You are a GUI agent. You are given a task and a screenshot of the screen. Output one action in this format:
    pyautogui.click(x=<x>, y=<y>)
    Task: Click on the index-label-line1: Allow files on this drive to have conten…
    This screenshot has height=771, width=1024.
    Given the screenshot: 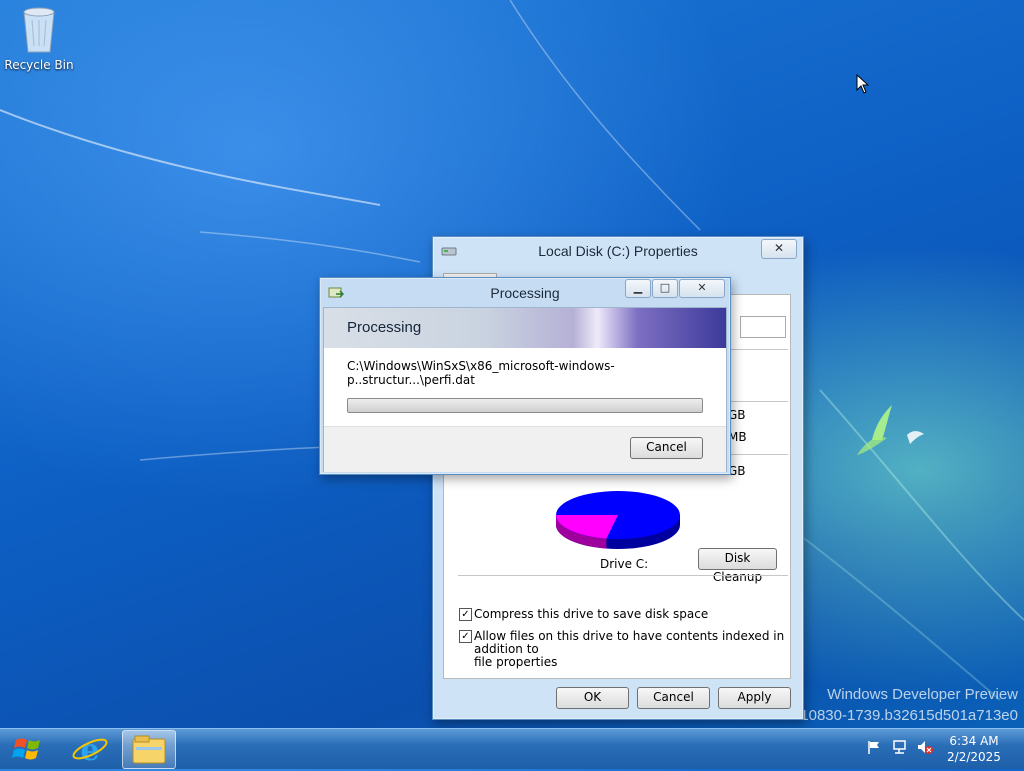 What is the action you would take?
    pyautogui.click(x=629, y=642)
    